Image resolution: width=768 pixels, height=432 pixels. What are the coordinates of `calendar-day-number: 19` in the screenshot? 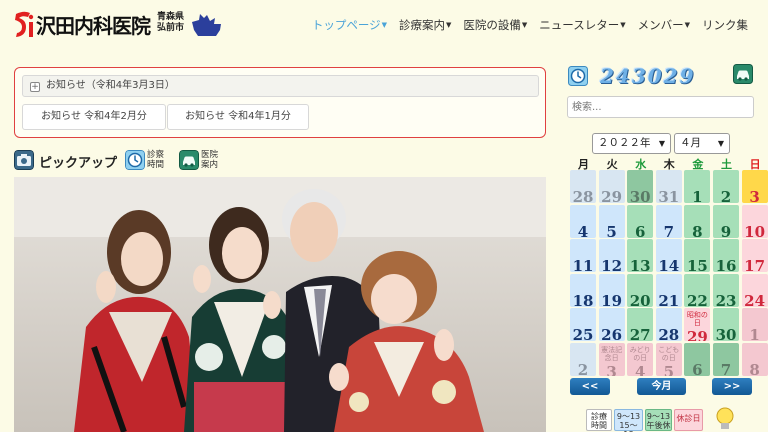 It's located at (612, 299).